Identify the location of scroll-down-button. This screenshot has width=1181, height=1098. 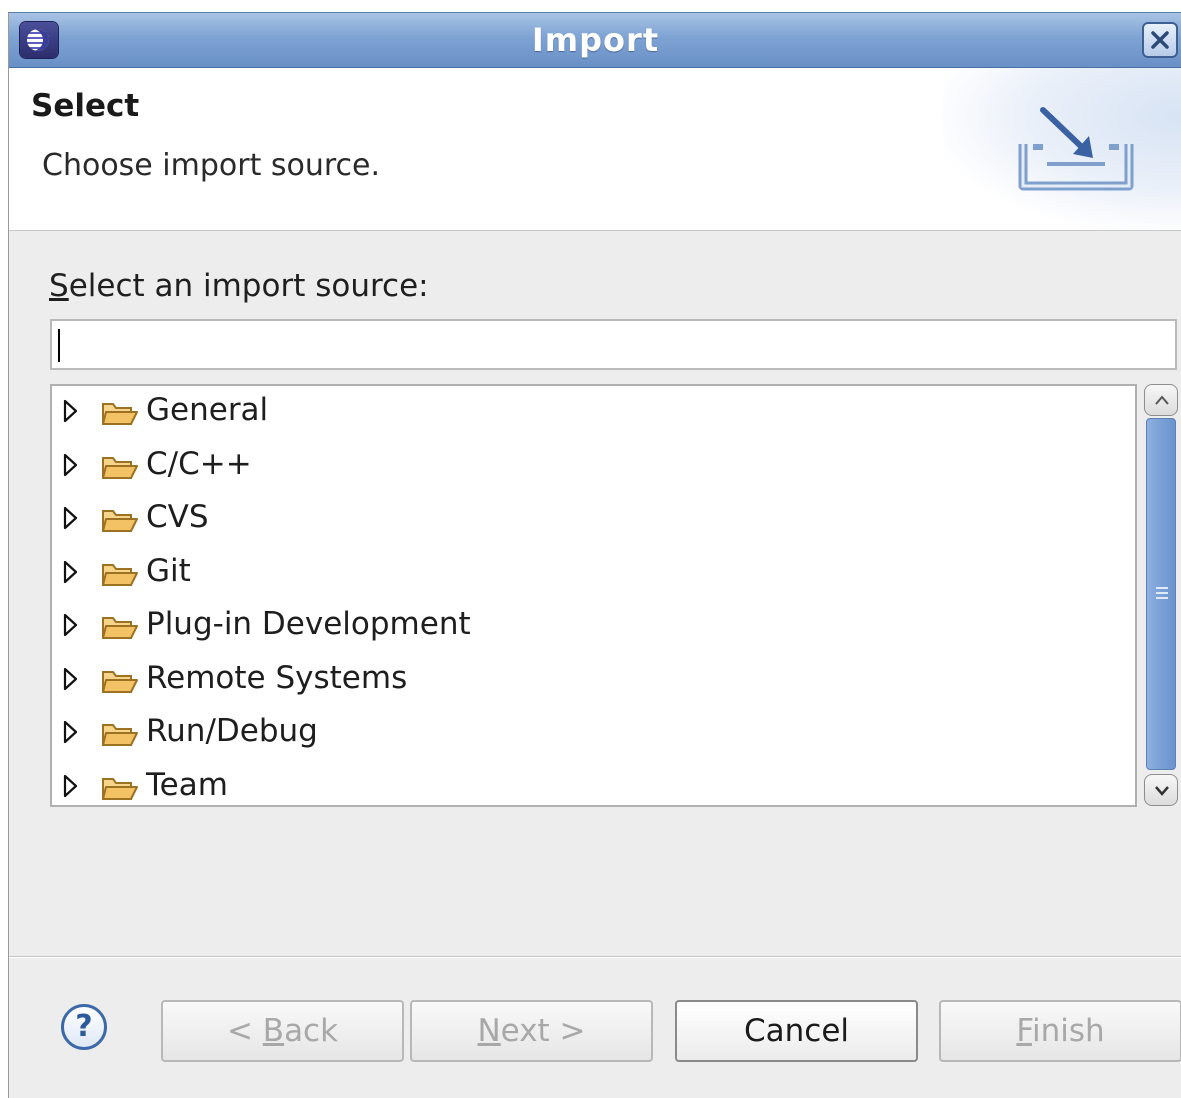
(1161, 790).